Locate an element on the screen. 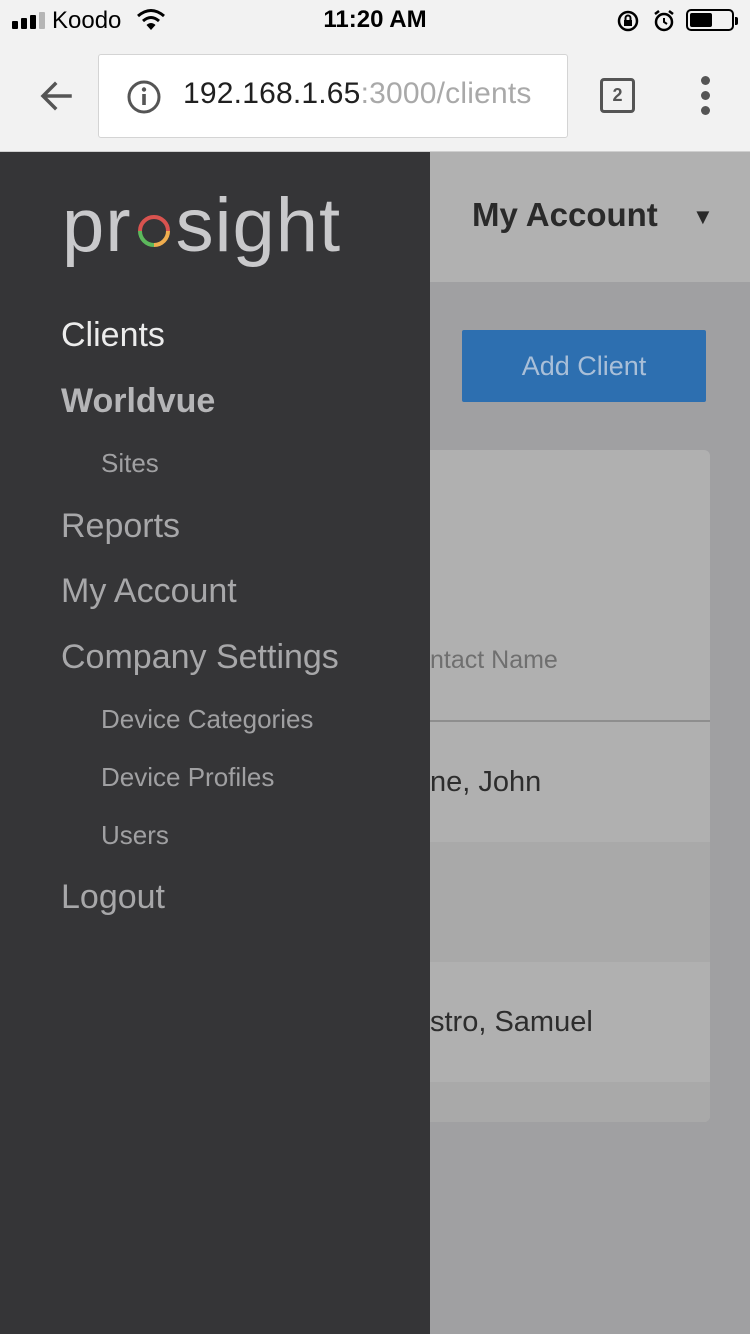  address-bar: 192.168.1.65:3000/clients is located at coordinates (333, 96).